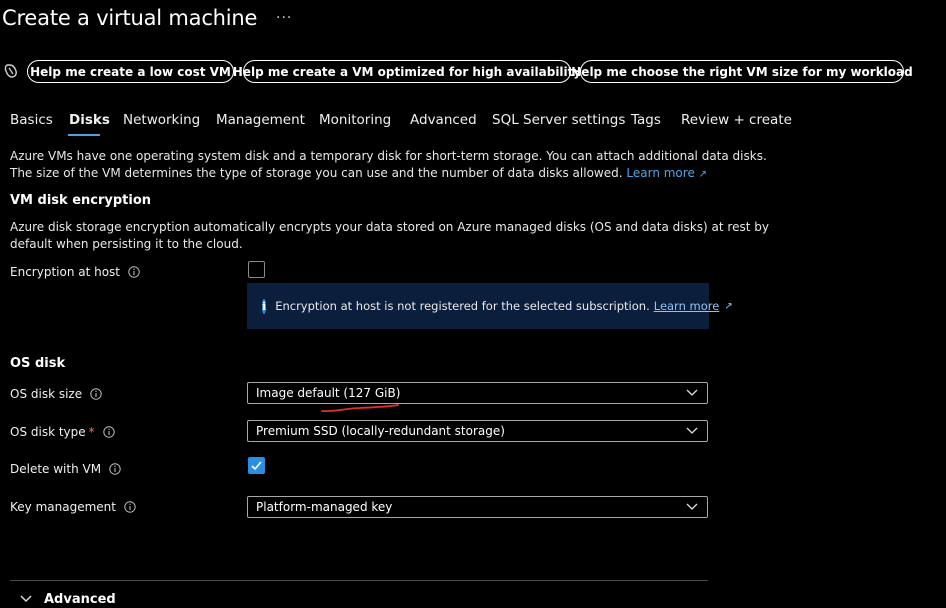 This screenshot has height=608, width=946. I want to click on vm-disk-encryption-heading: VM disk encryption, so click(81, 200).